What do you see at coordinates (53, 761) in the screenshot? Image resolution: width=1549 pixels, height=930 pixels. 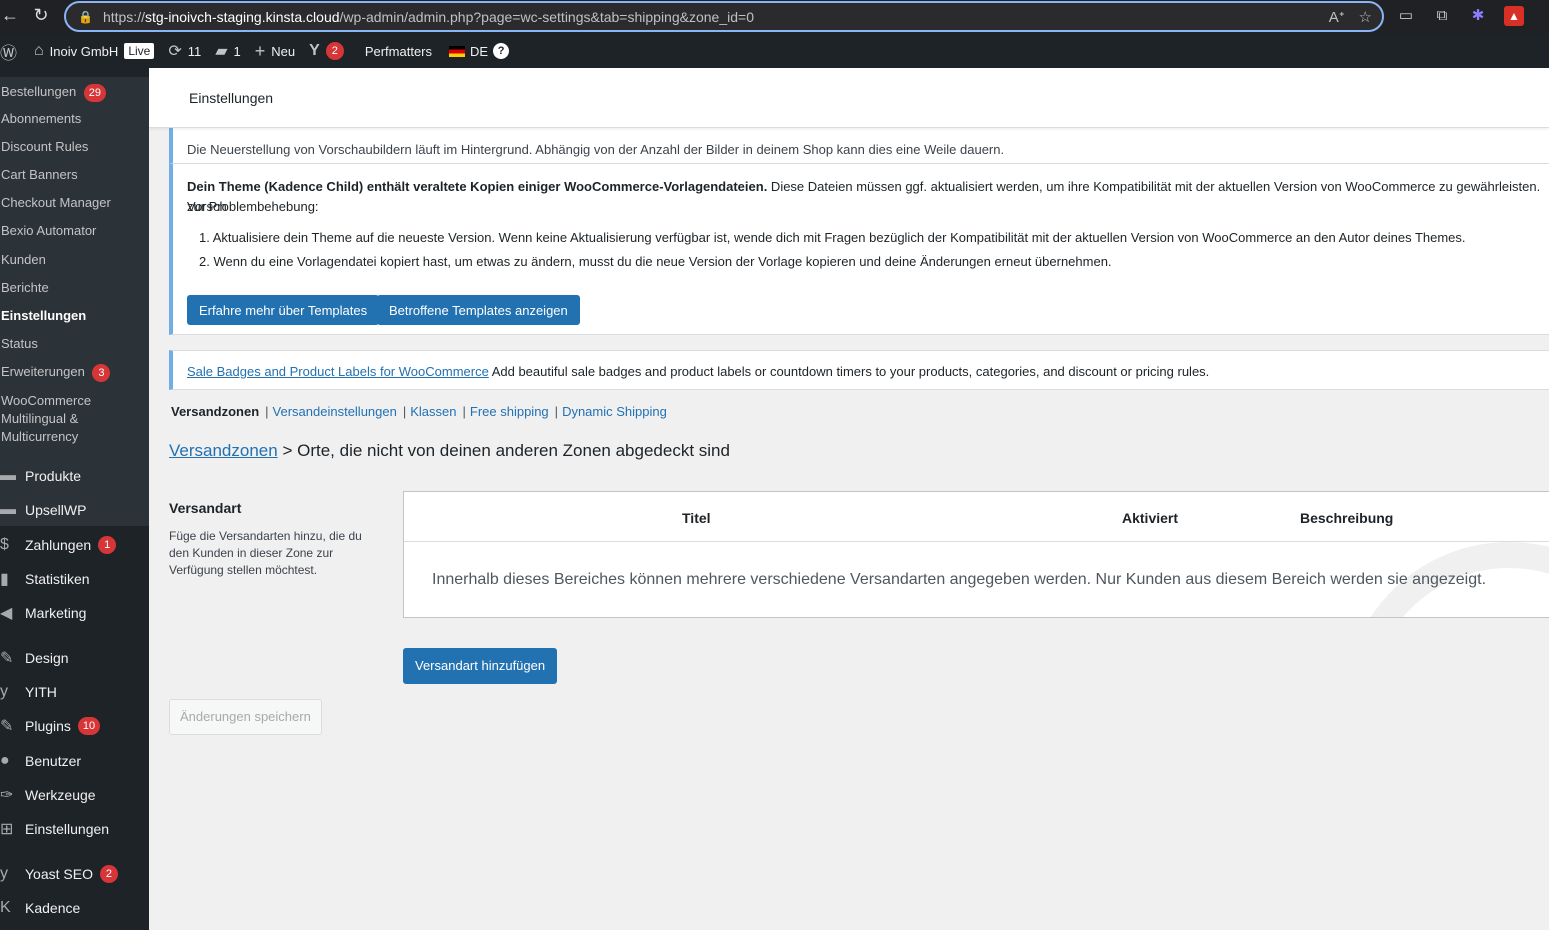 I see `menu-label: Benutzer` at bounding box center [53, 761].